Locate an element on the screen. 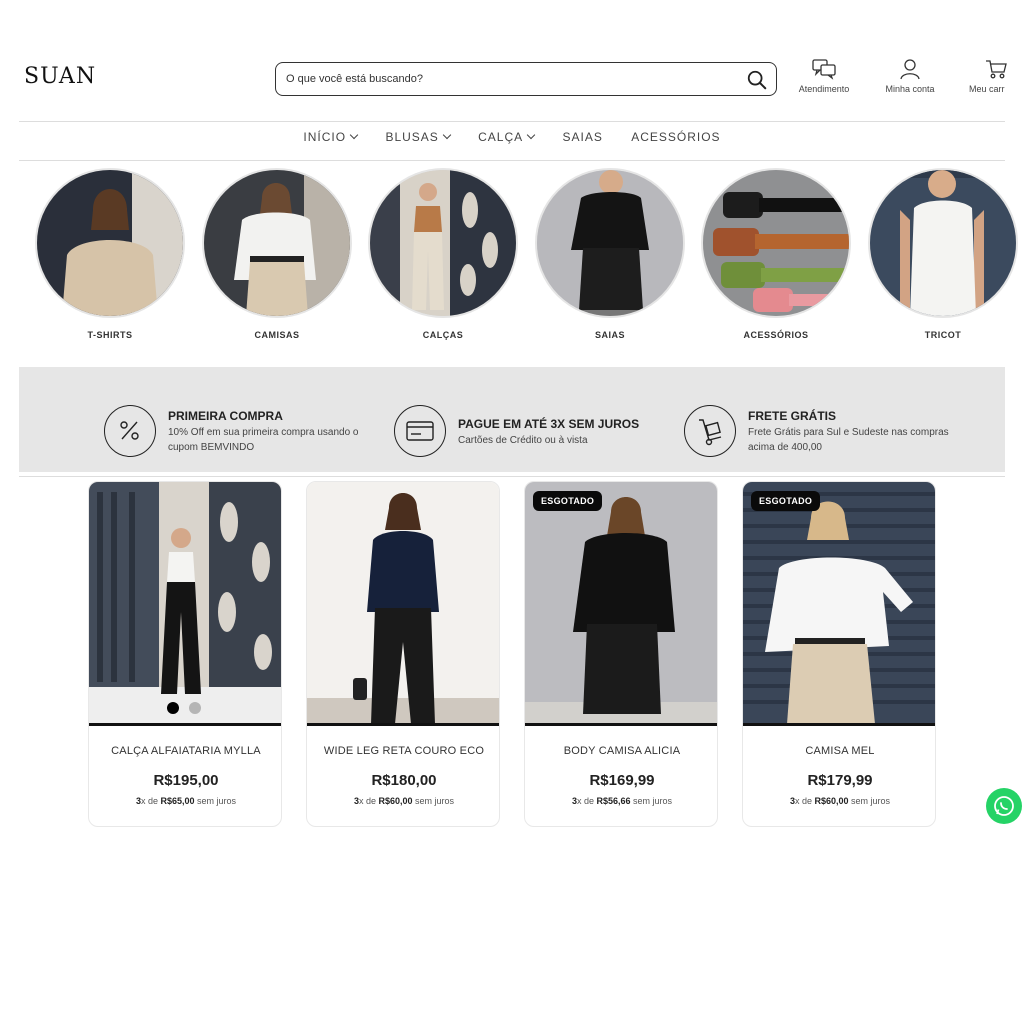 Image resolution: width=1024 pixels, height=1024 pixels. whatsapp-button is located at coordinates (1004, 806).